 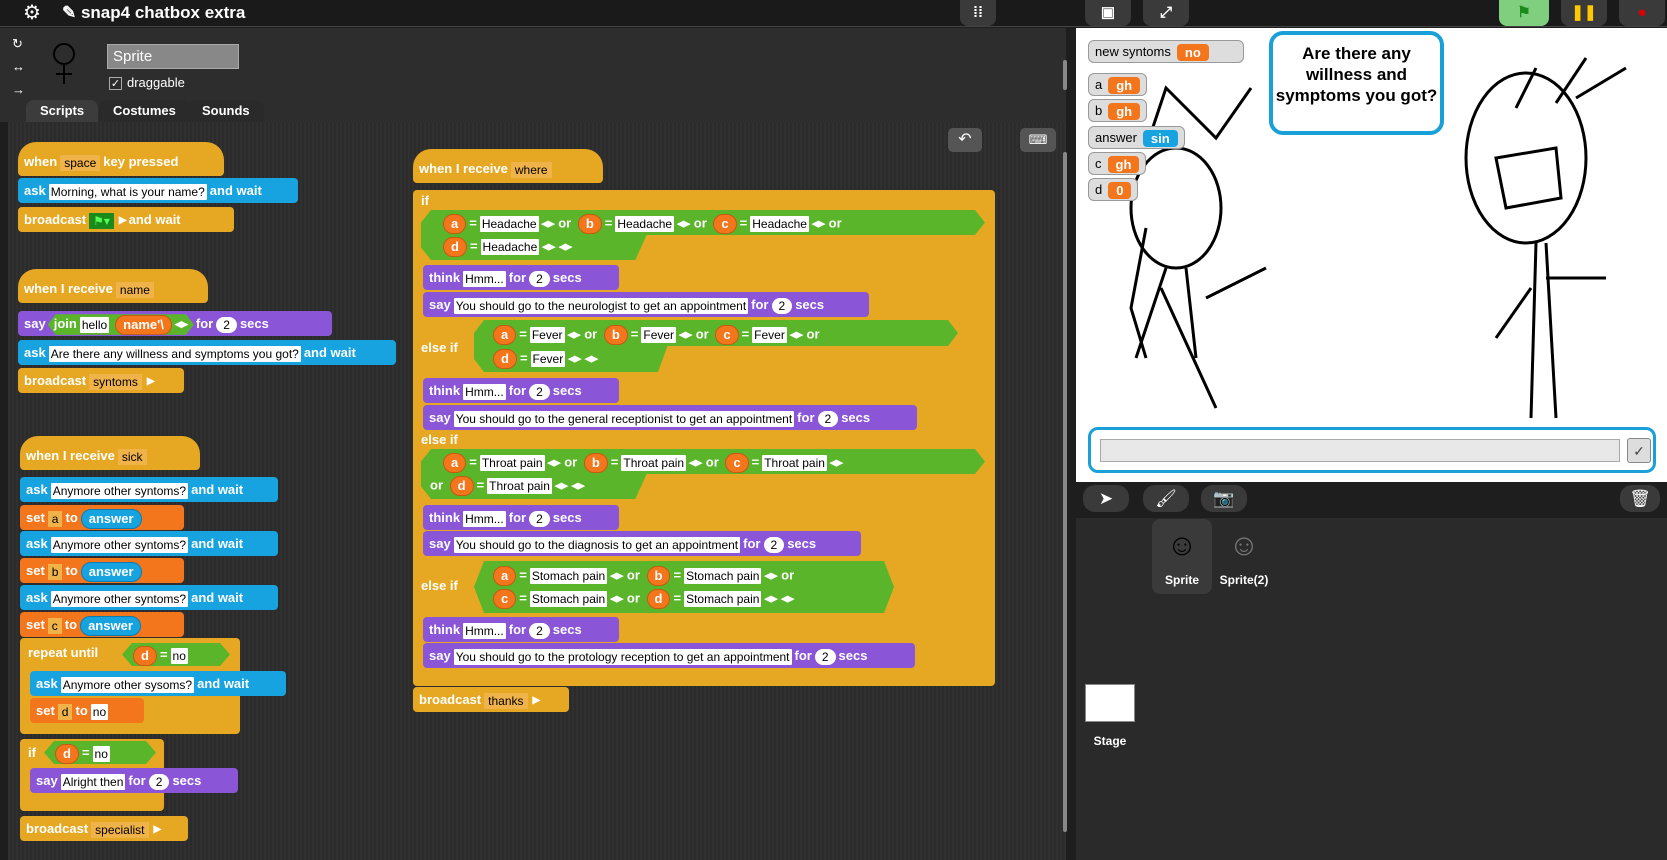 What do you see at coordinates (62, 111) in the screenshot?
I see `tab-scripts: Scripts` at bounding box center [62, 111].